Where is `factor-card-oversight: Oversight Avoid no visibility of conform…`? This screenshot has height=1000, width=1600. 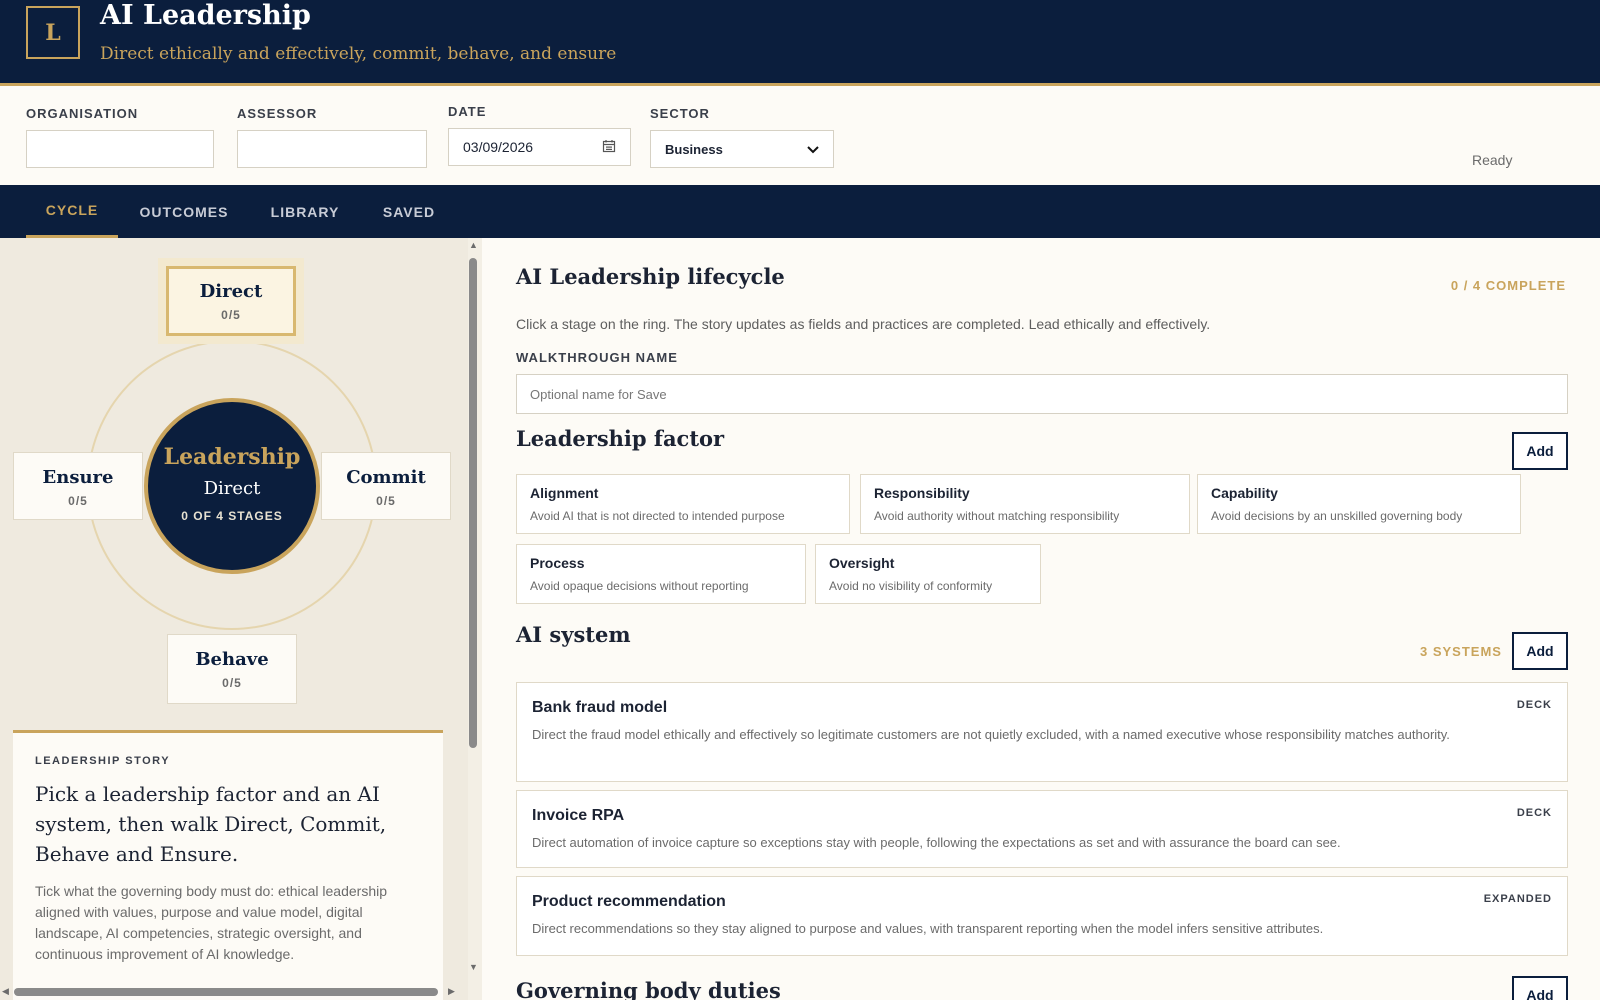 factor-card-oversight: Oversight Avoid no visibility of conform… is located at coordinates (928, 574).